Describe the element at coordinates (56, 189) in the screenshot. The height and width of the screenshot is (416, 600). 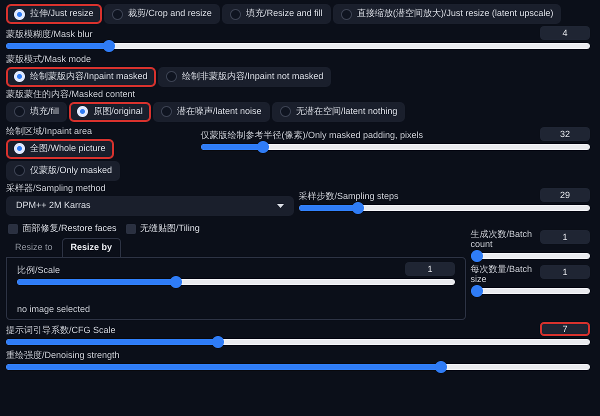
I see `section-label: 采样器/Sampling method` at that location.